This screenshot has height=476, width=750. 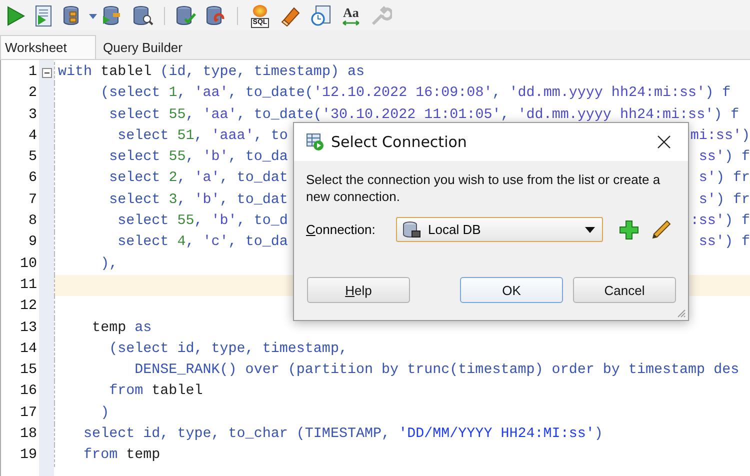 I want to click on code-line: :ss') f, so click(x=720, y=222).